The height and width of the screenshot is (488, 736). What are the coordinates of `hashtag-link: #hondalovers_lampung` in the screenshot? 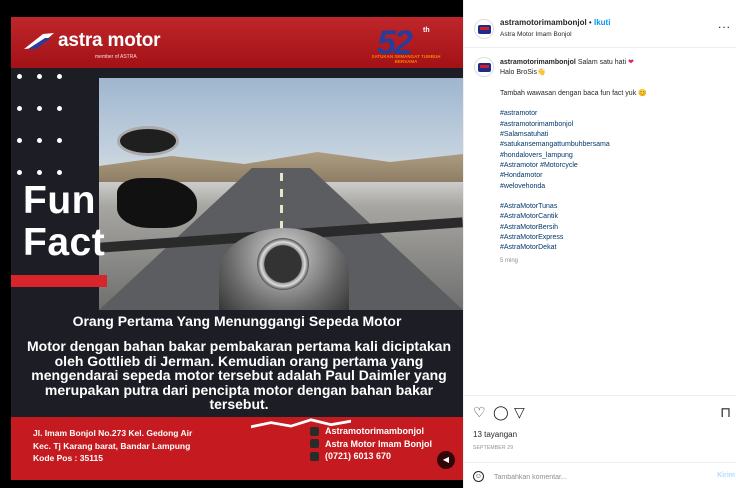 It's located at (612, 156).